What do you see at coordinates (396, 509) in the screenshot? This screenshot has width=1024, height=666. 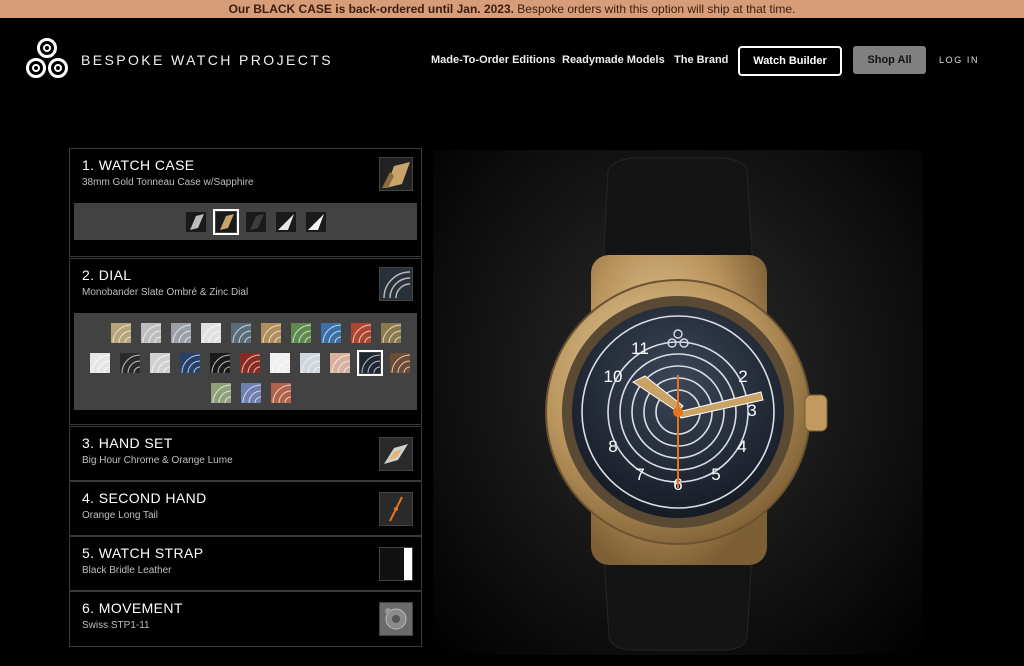 I see `second-hand-thumbnail` at bounding box center [396, 509].